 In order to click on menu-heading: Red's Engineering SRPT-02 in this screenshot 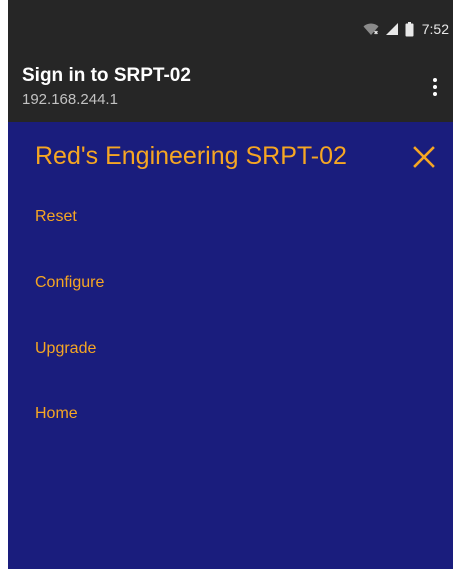, I will do `click(191, 156)`.